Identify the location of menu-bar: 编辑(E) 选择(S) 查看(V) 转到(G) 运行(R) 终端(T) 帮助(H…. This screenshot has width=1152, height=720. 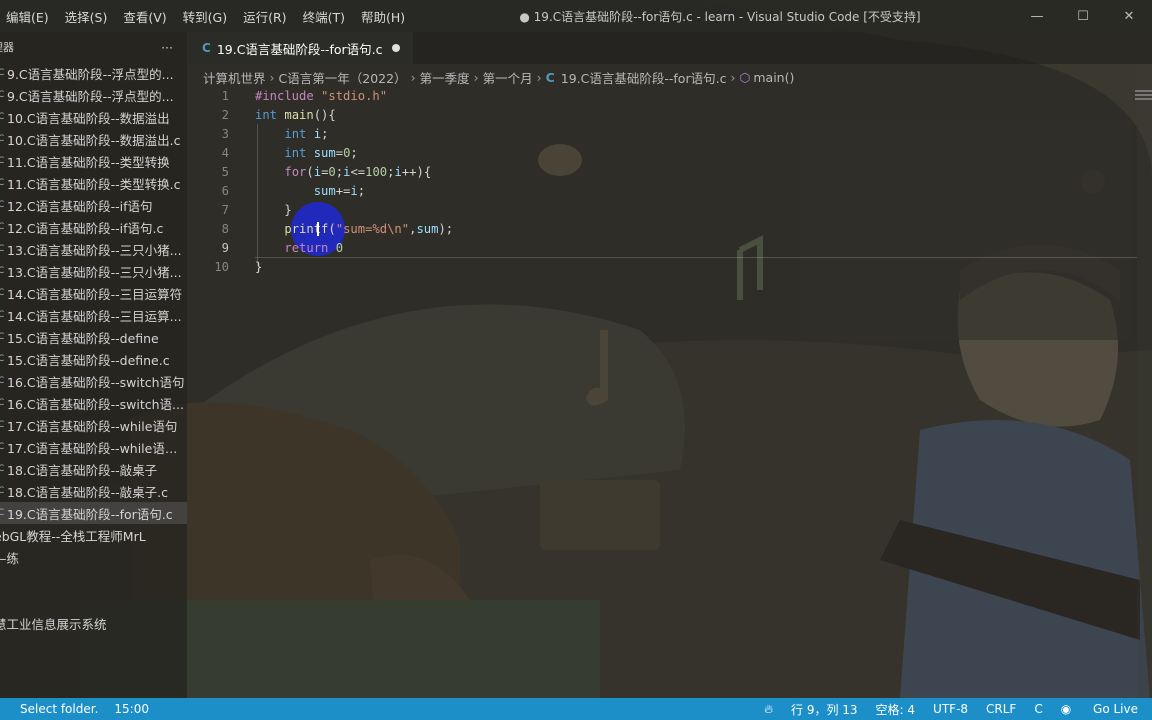
(206, 16).